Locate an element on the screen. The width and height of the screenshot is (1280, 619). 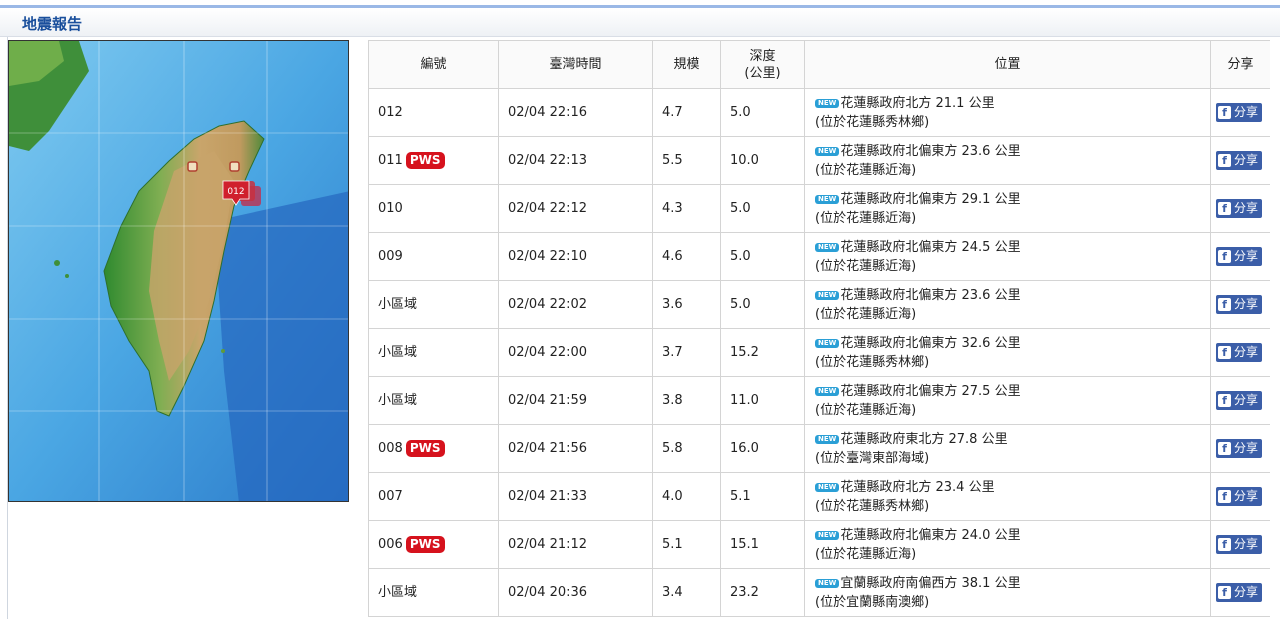
location-cell: NEW 花蓮縣政府北偏東方 24.0 公里 (位於花蓮縣近海) is located at coordinates (1007, 544).